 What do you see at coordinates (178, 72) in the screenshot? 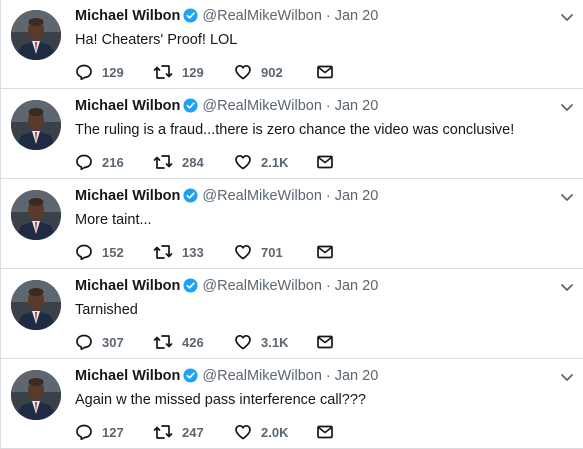
I see `retweet-button: 129` at bounding box center [178, 72].